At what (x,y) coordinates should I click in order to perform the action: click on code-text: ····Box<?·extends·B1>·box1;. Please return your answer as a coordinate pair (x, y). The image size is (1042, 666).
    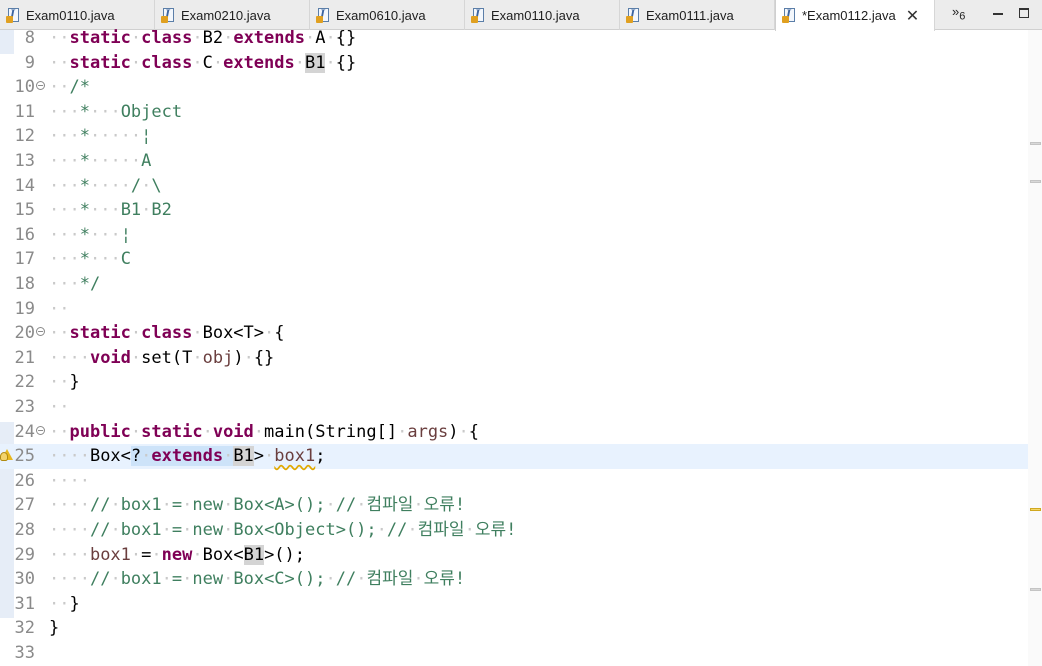
    Looking at the image, I should click on (187, 456).